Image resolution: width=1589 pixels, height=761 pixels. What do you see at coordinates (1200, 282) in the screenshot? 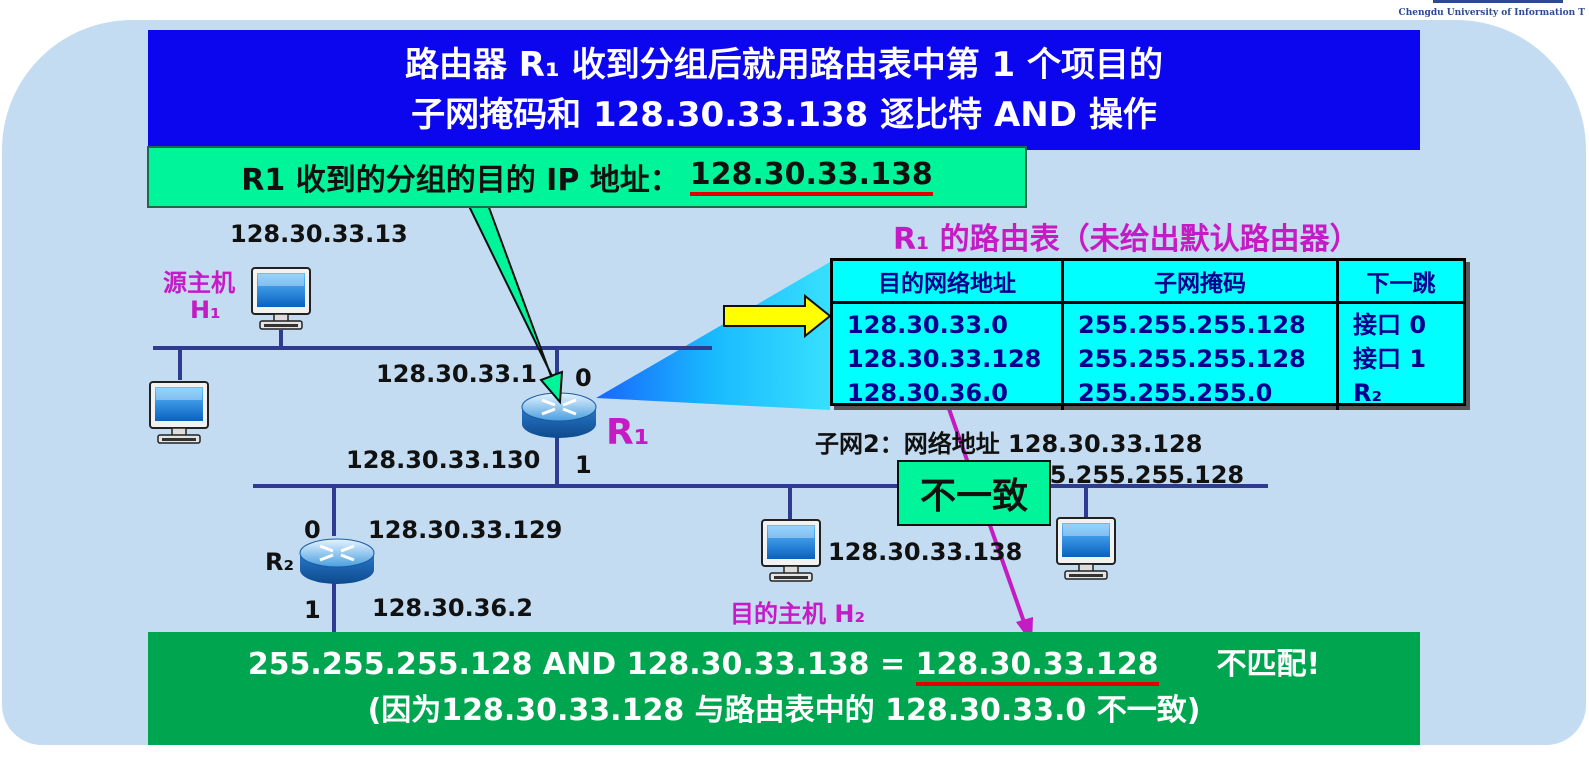
I see `rt-header-mask: 子网掩码` at bounding box center [1200, 282].